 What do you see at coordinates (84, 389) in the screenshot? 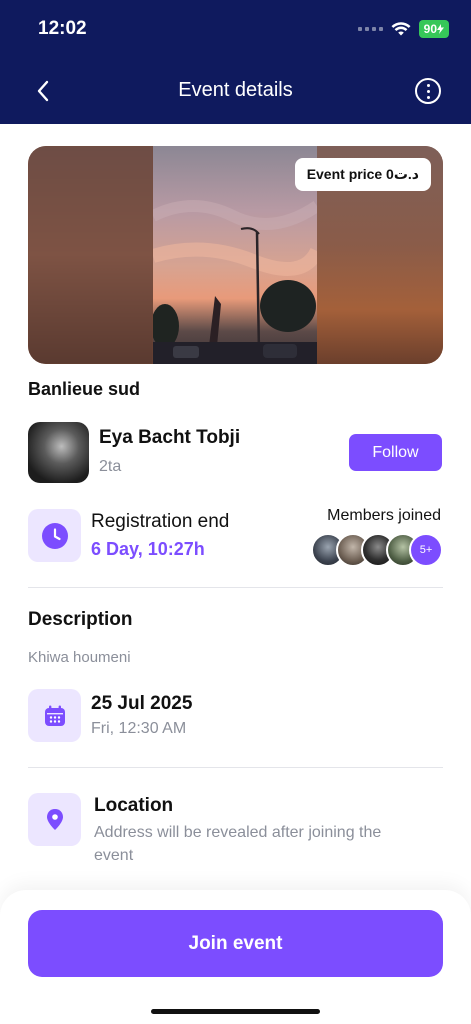
I see `event-place-name: Banlieue sud` at bounding box center [84, 389].